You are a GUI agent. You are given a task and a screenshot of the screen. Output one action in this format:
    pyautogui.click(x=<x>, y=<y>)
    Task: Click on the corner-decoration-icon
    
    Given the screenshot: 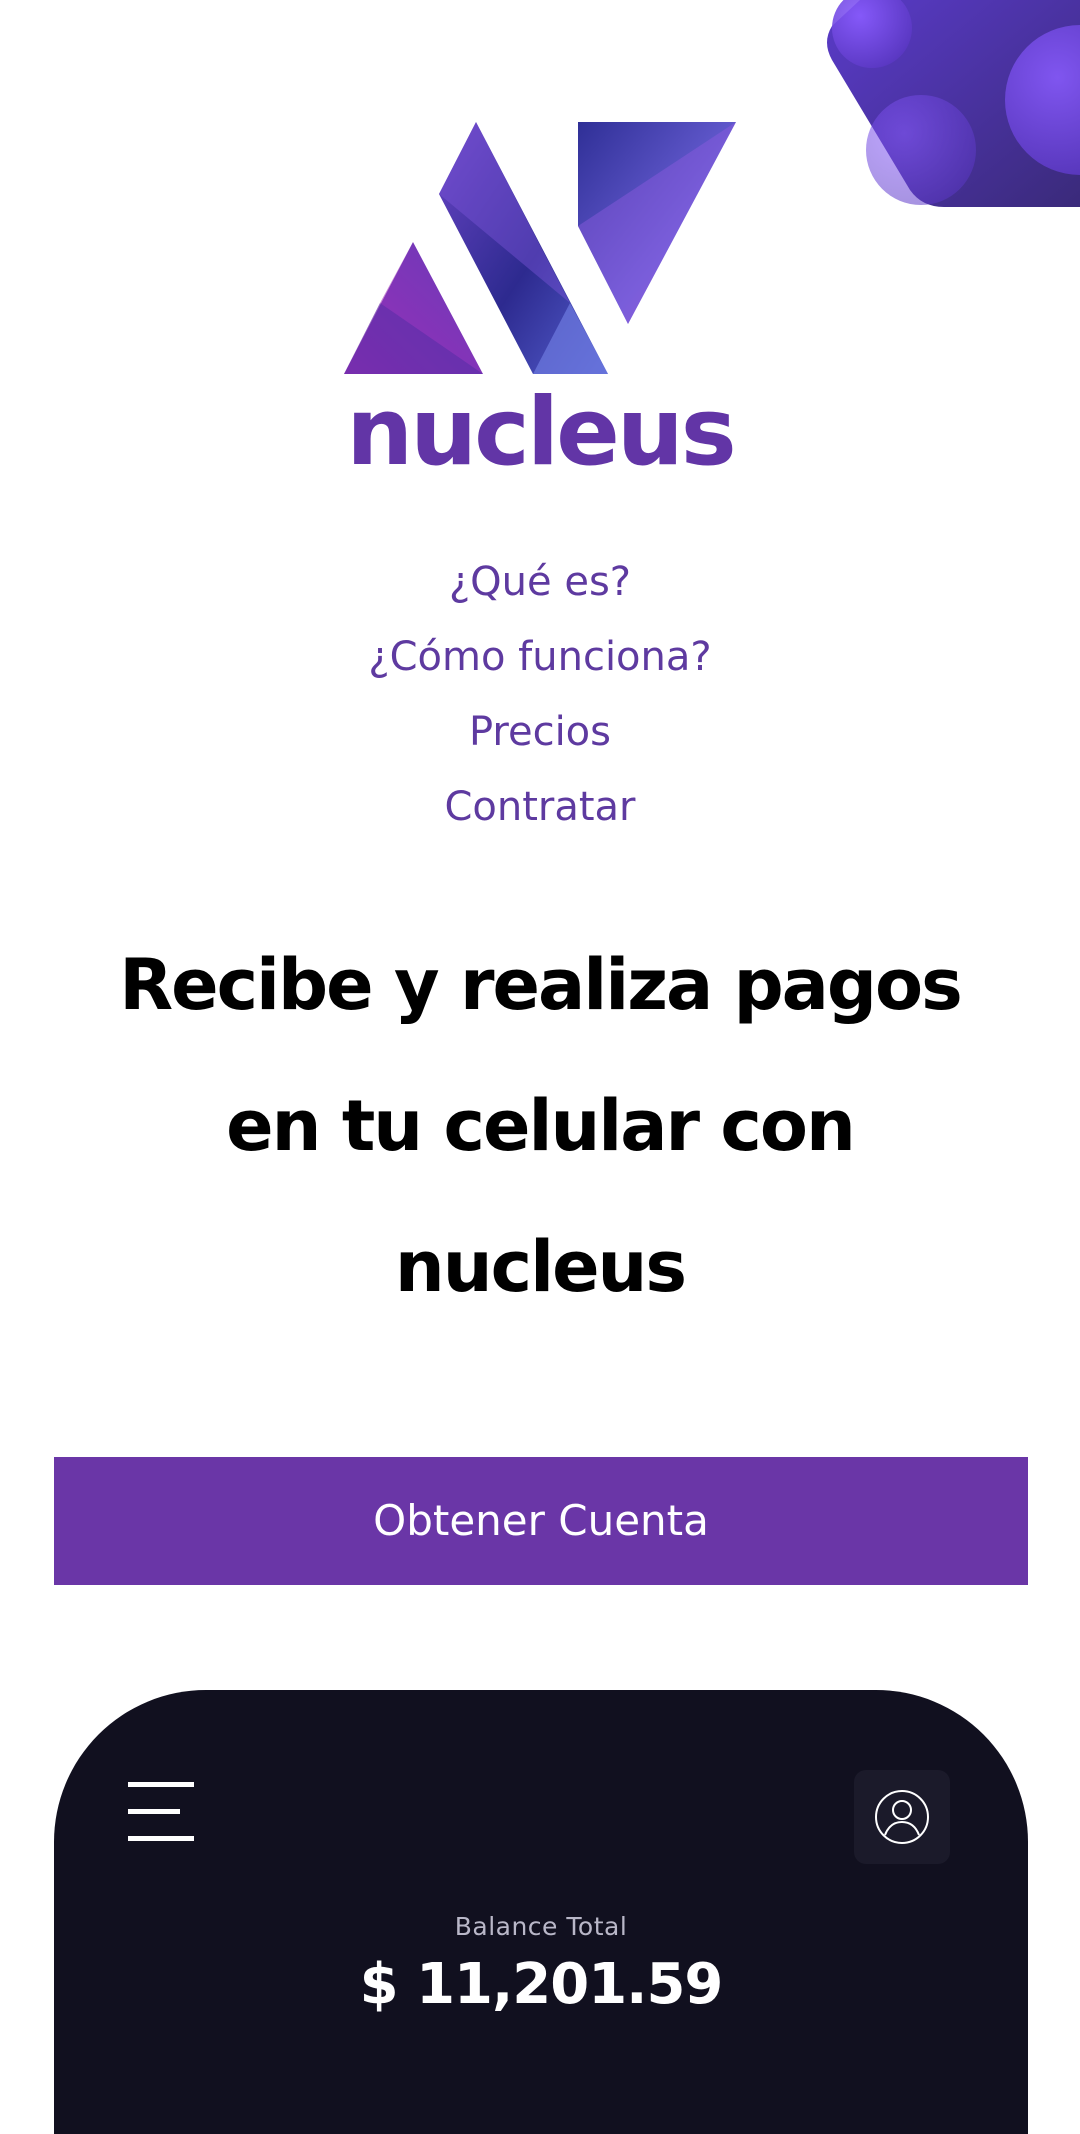 What is the action you would take?
    pyautogui.click(x=953, y=103)
    